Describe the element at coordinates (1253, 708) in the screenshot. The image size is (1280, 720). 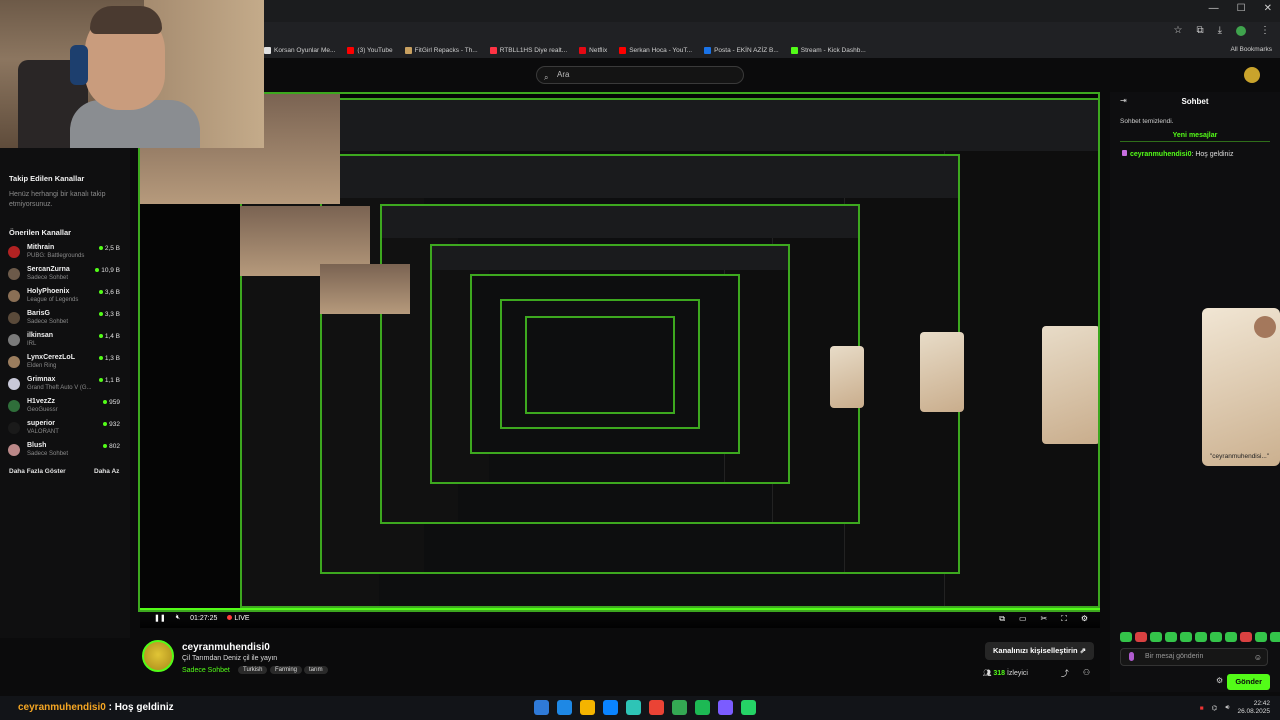
I see `clock: 22:42 26.08.2025` at that location.